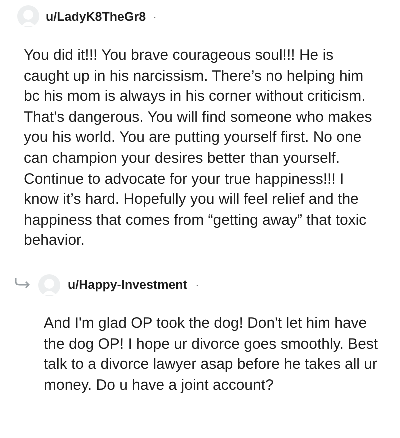  I want to click on reply-arrow-icon, so click(23, 283).